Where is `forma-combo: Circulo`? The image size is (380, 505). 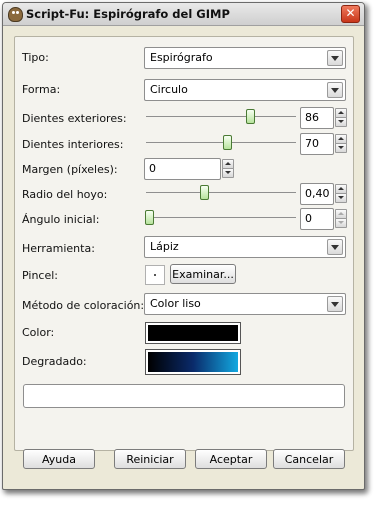 forma-combo: Circulo is located at coordinates (245, 90).